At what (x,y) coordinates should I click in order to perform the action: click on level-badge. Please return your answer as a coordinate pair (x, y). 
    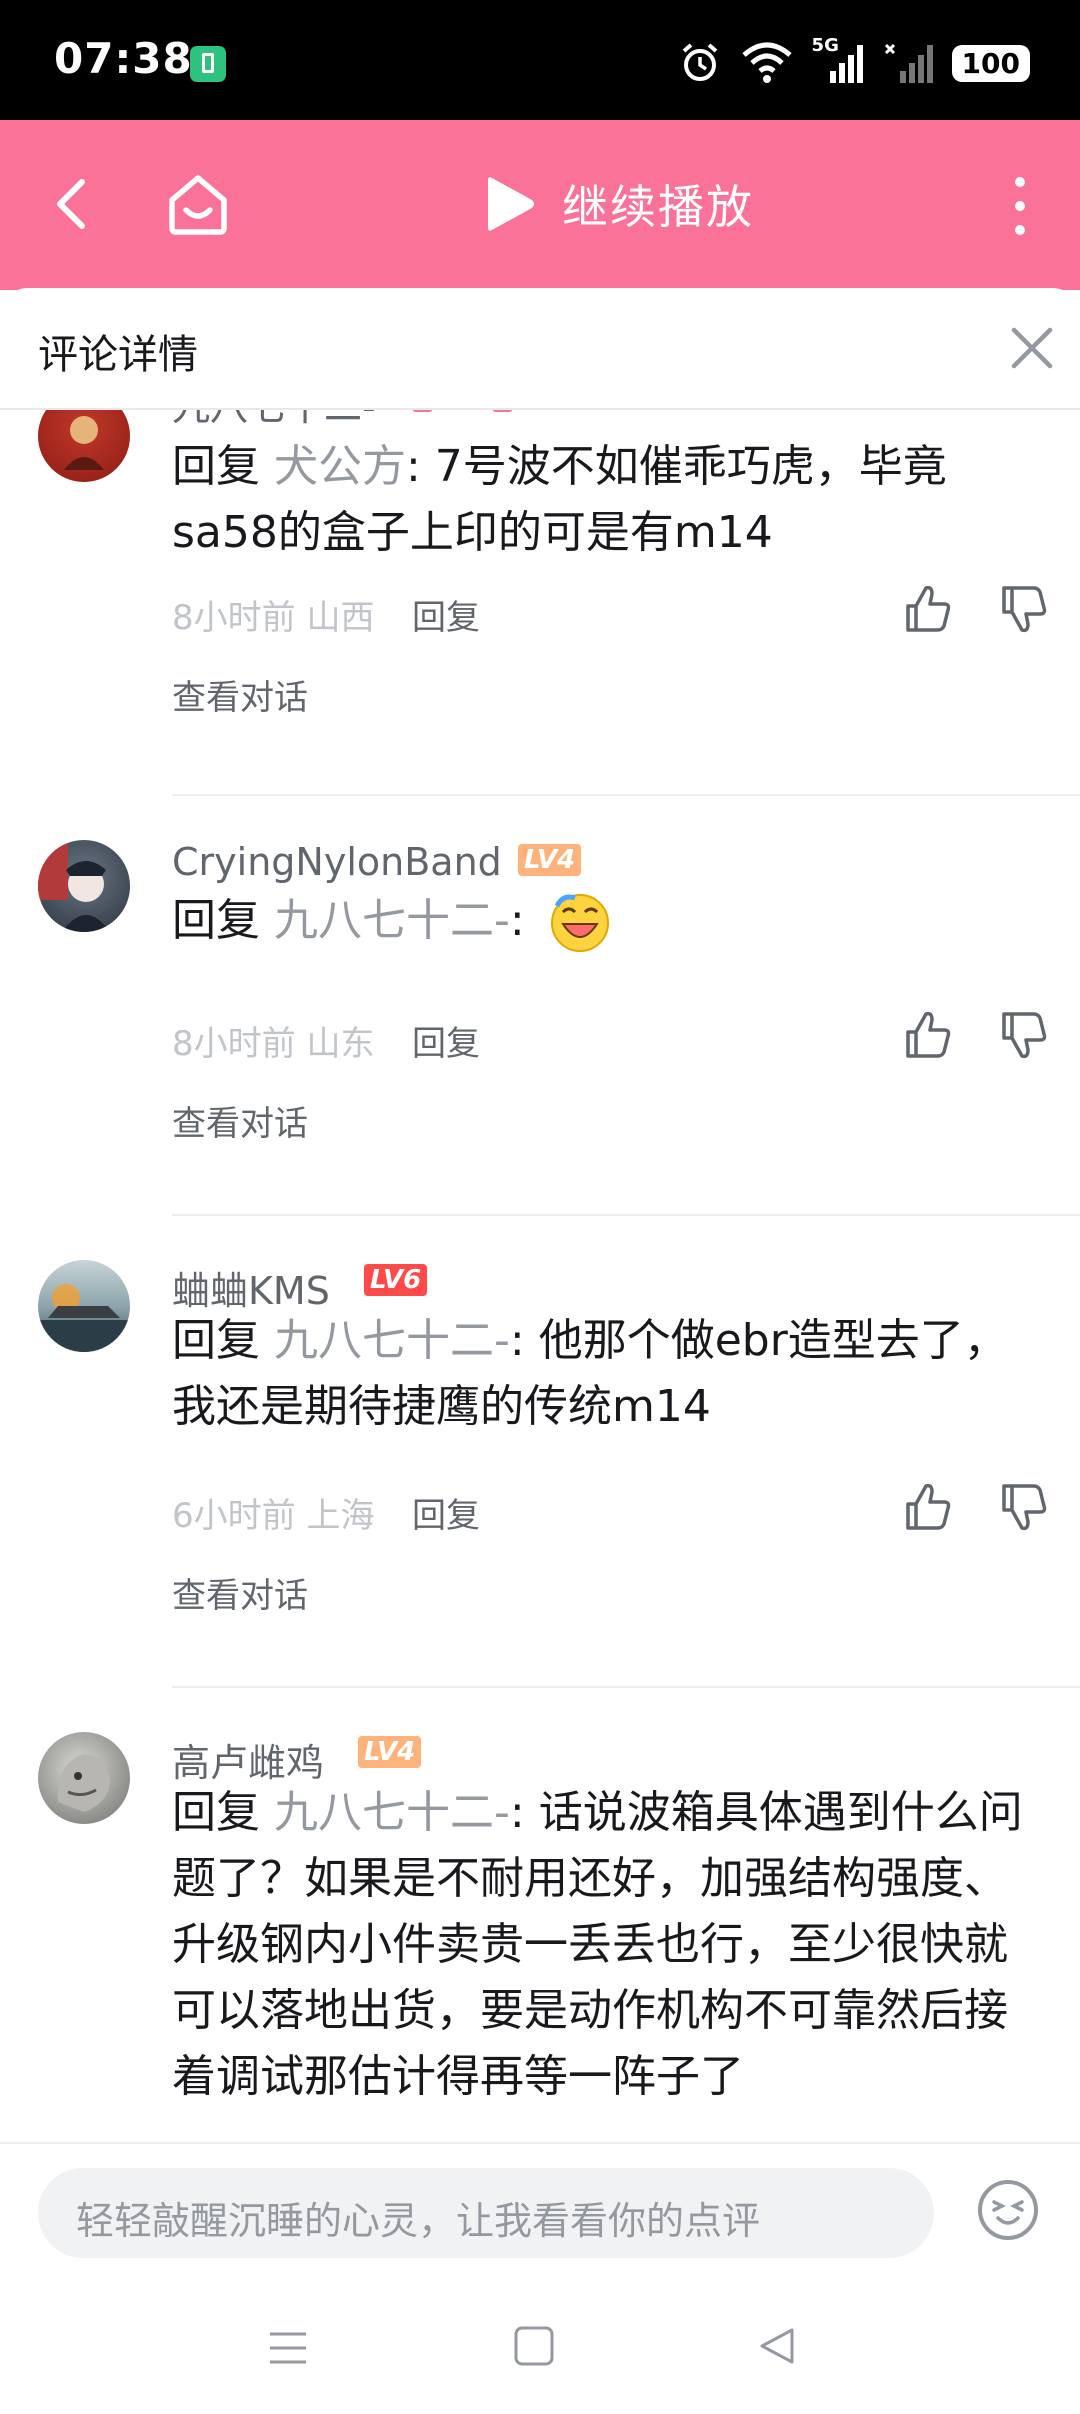
    Looking at the image, I should click on (423, 411).